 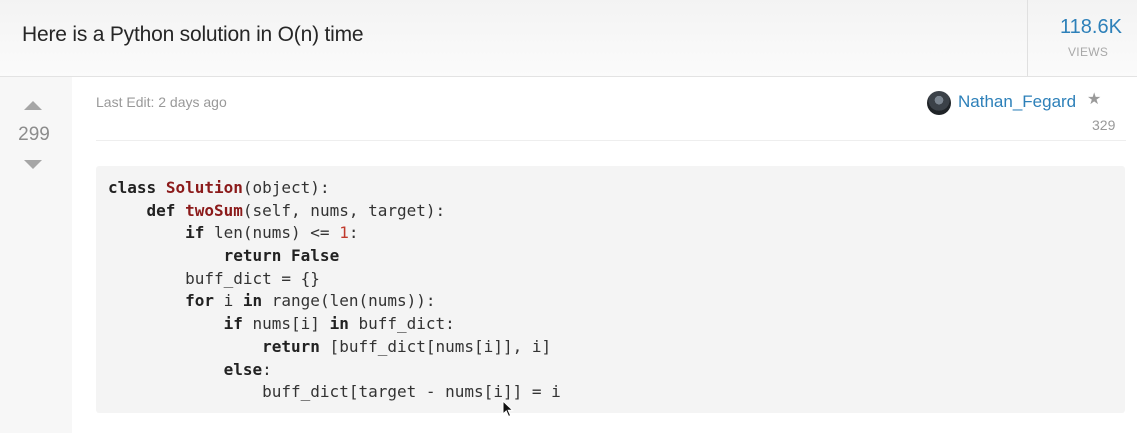 What do you see at coordinates (199, 301) in the screenshot?
I see `code-token: for` at bounding box center [199, 301].